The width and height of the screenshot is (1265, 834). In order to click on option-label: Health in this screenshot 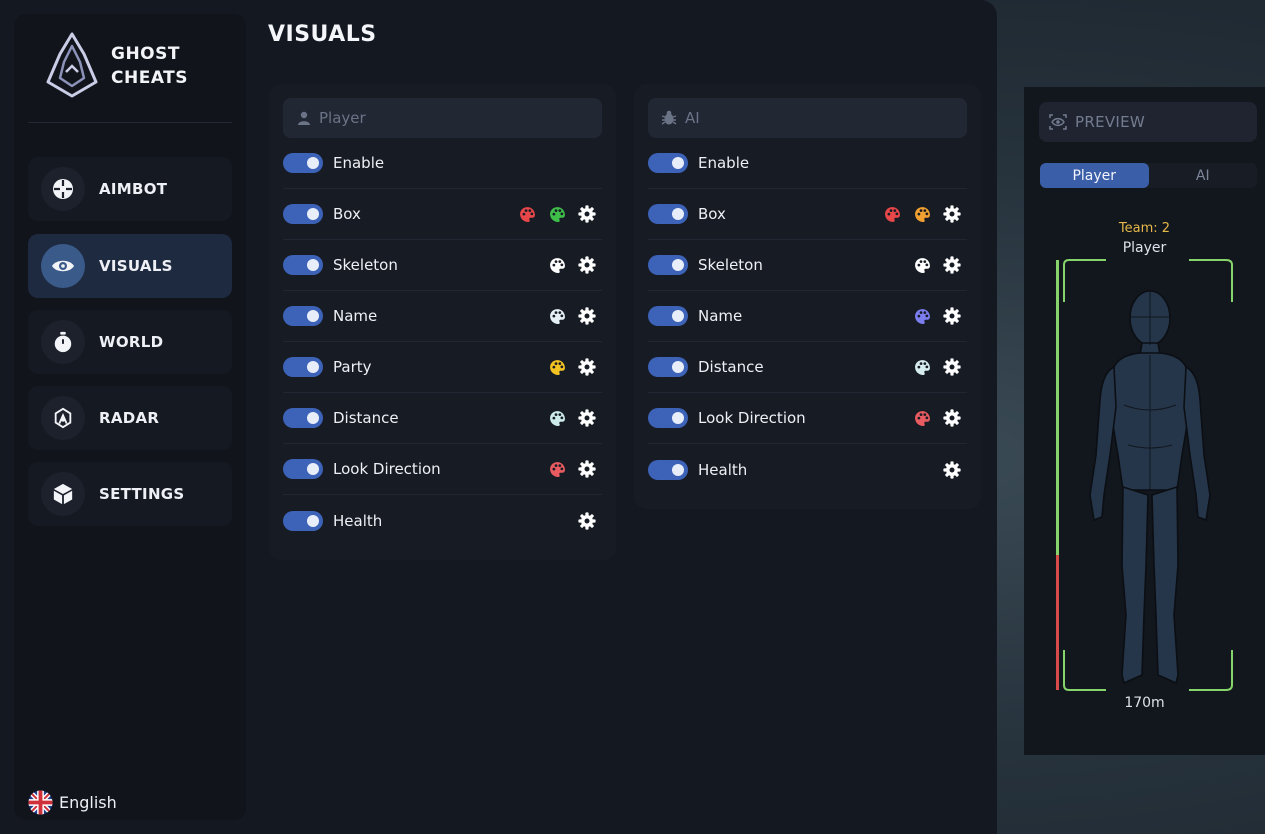, I will do `click(358, 520)`.